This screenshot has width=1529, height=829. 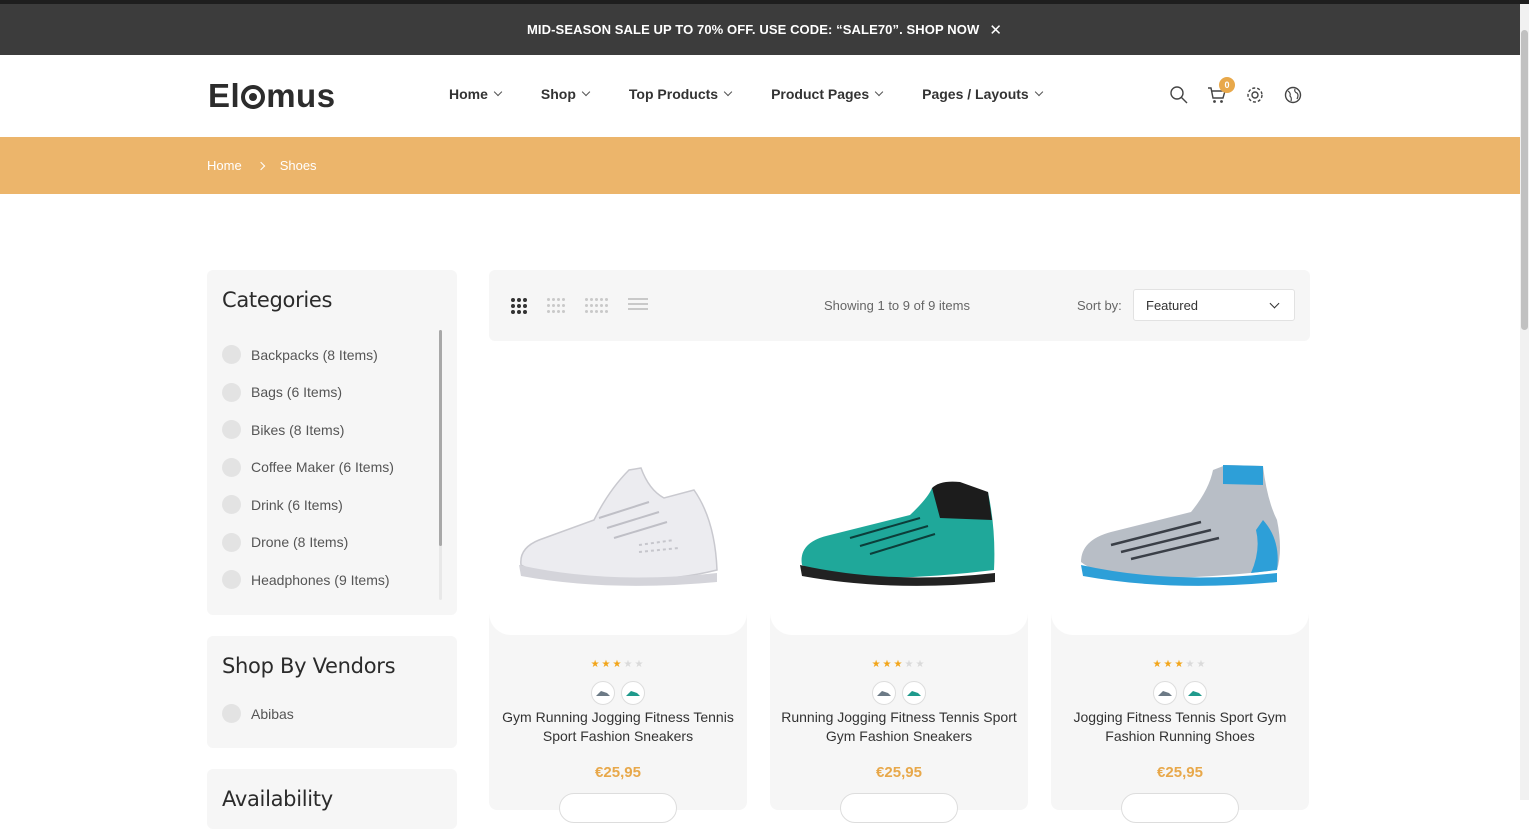 I want to click on category-label: Headphones (9 Items), so click(x=320, y=579).